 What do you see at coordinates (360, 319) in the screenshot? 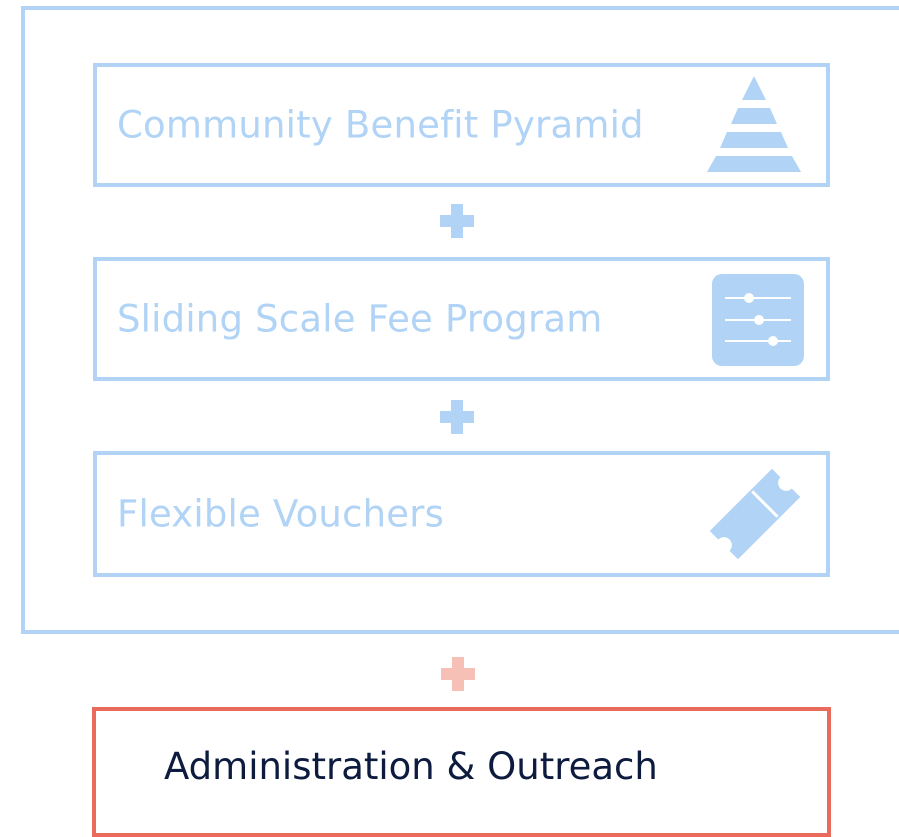
I see `program-label: Sliding Scale Fee Program` at bounding box center [360, 319].